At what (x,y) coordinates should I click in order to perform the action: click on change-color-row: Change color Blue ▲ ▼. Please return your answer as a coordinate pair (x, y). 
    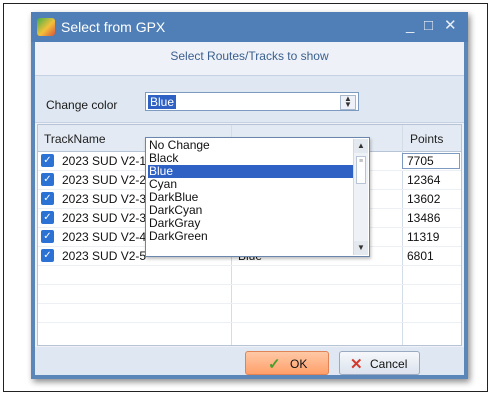
    Looking at the image, I should click on (249, 99).